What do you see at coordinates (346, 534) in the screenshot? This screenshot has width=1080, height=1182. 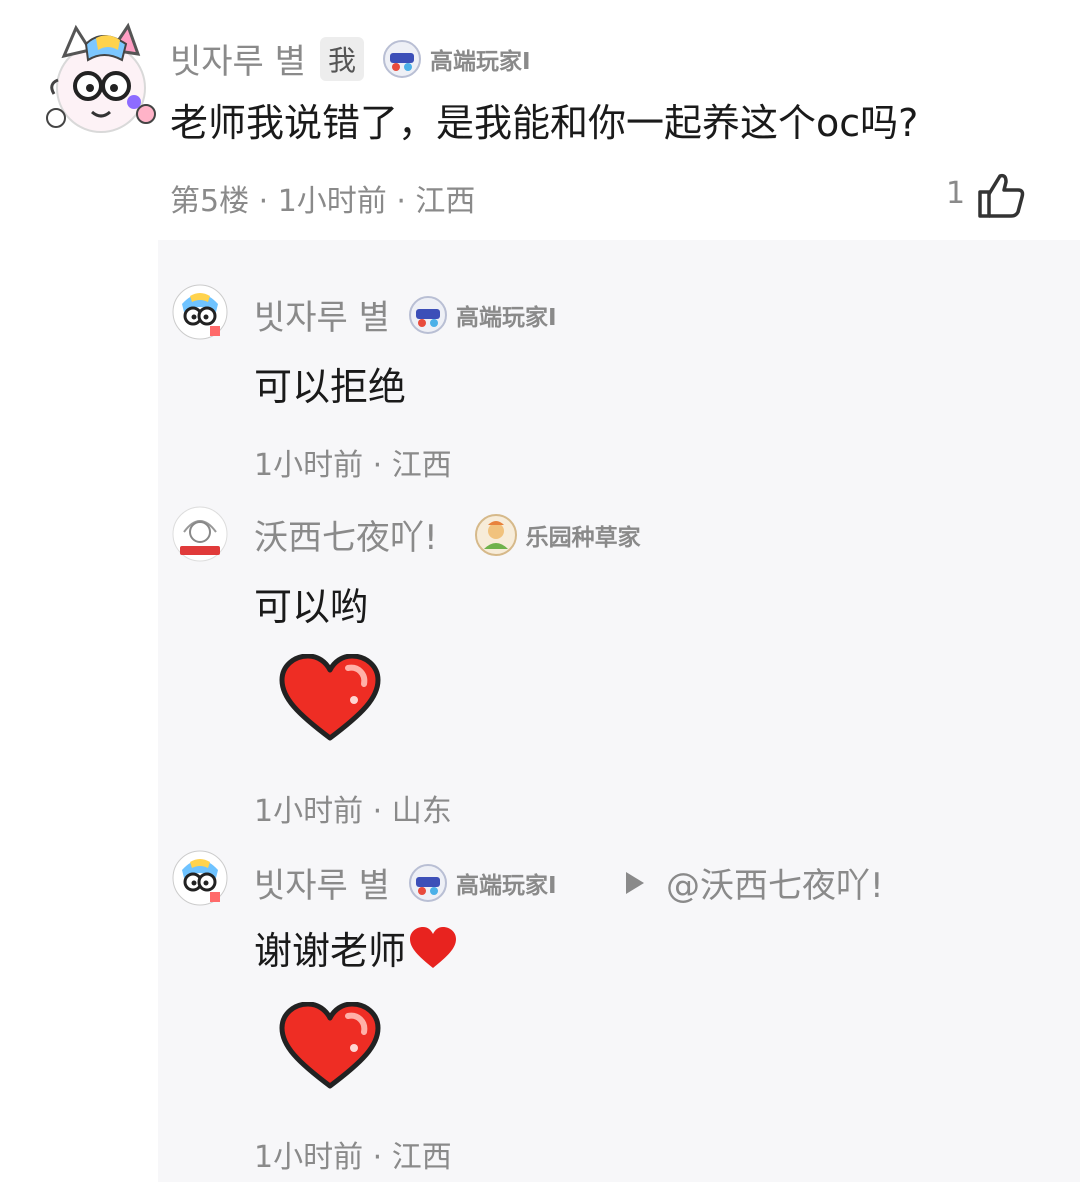 I see `username: 沃西七夜吖!` at bounding box center [346, 534].